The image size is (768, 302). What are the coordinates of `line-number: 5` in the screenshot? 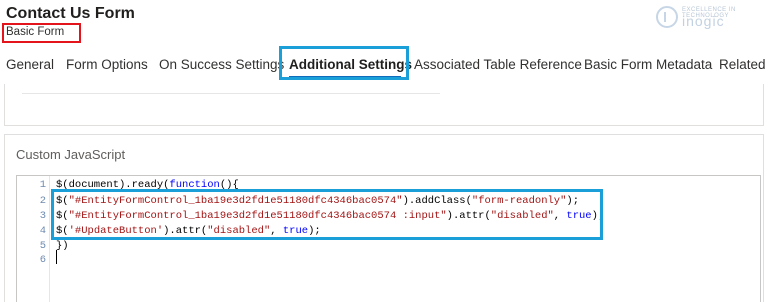 It's located at (42, 246).